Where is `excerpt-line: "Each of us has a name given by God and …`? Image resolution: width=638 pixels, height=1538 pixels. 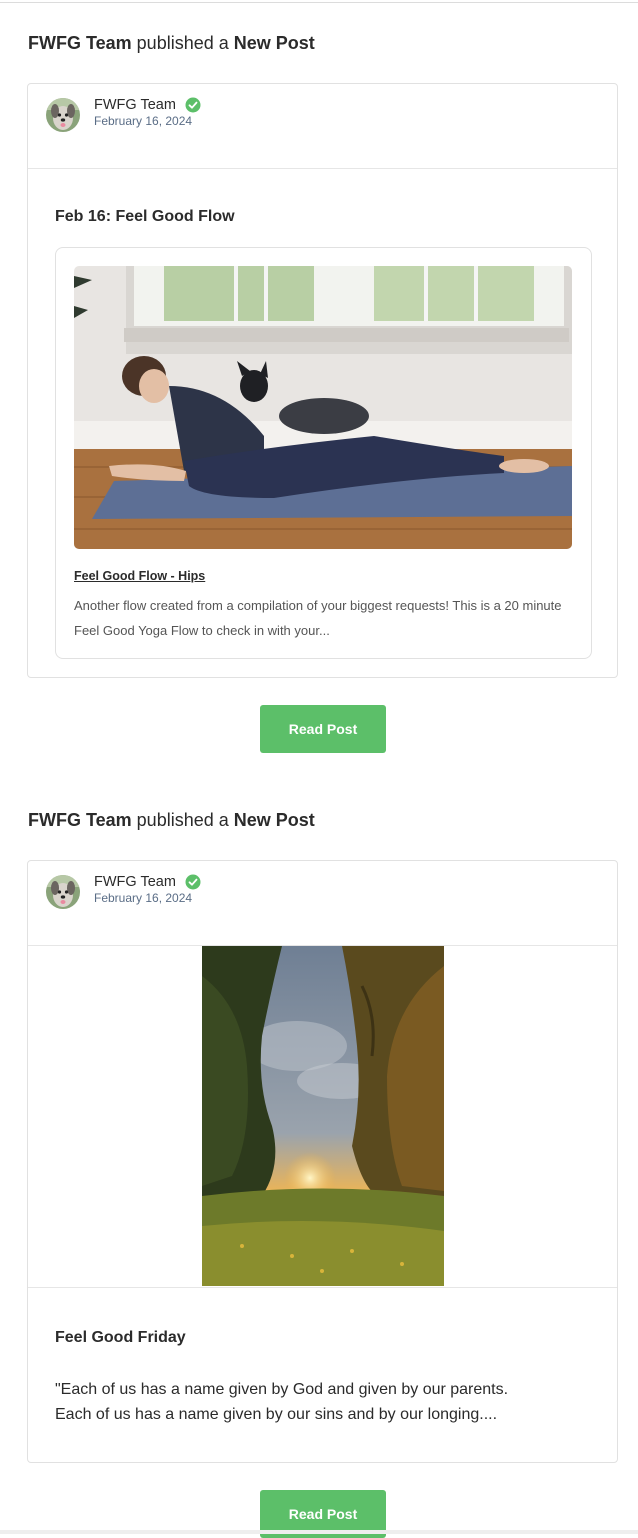 excerpt-line: "Each of us has a name given by God and … is located at coordinates (282, 1389).